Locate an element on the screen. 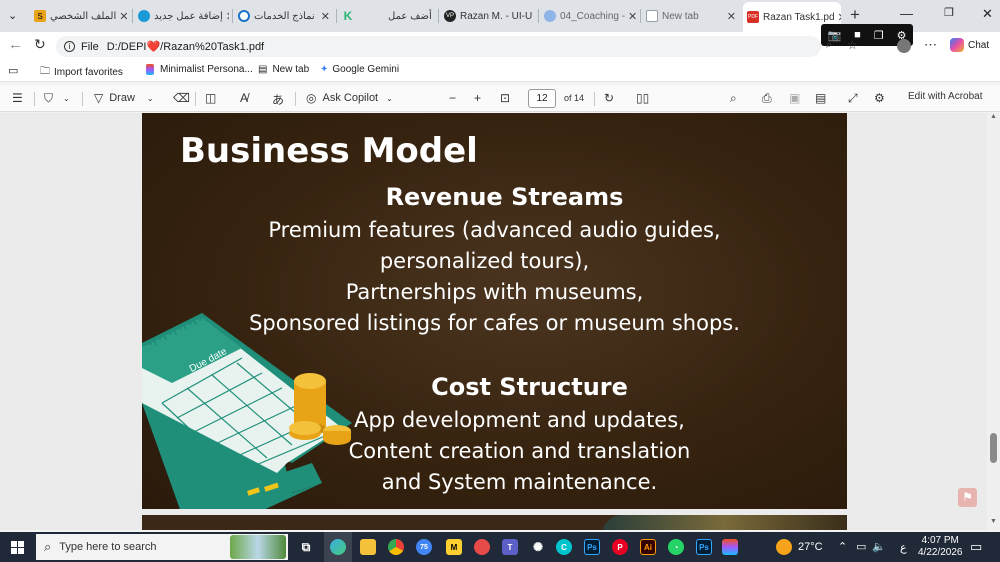  gemini-icon: ✦ is located at coordinates (324, 69).